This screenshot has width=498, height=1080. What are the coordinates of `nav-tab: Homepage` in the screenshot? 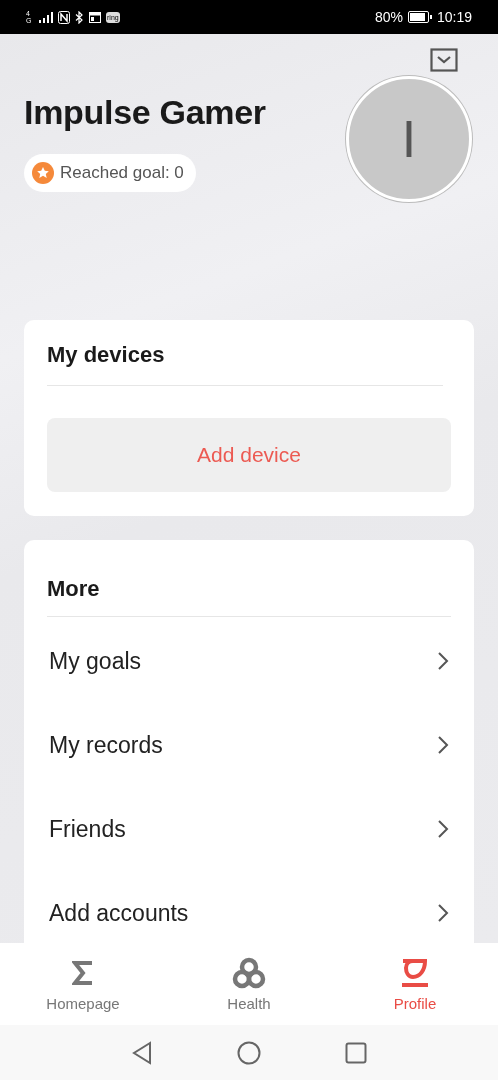 It's located at (83, 984).